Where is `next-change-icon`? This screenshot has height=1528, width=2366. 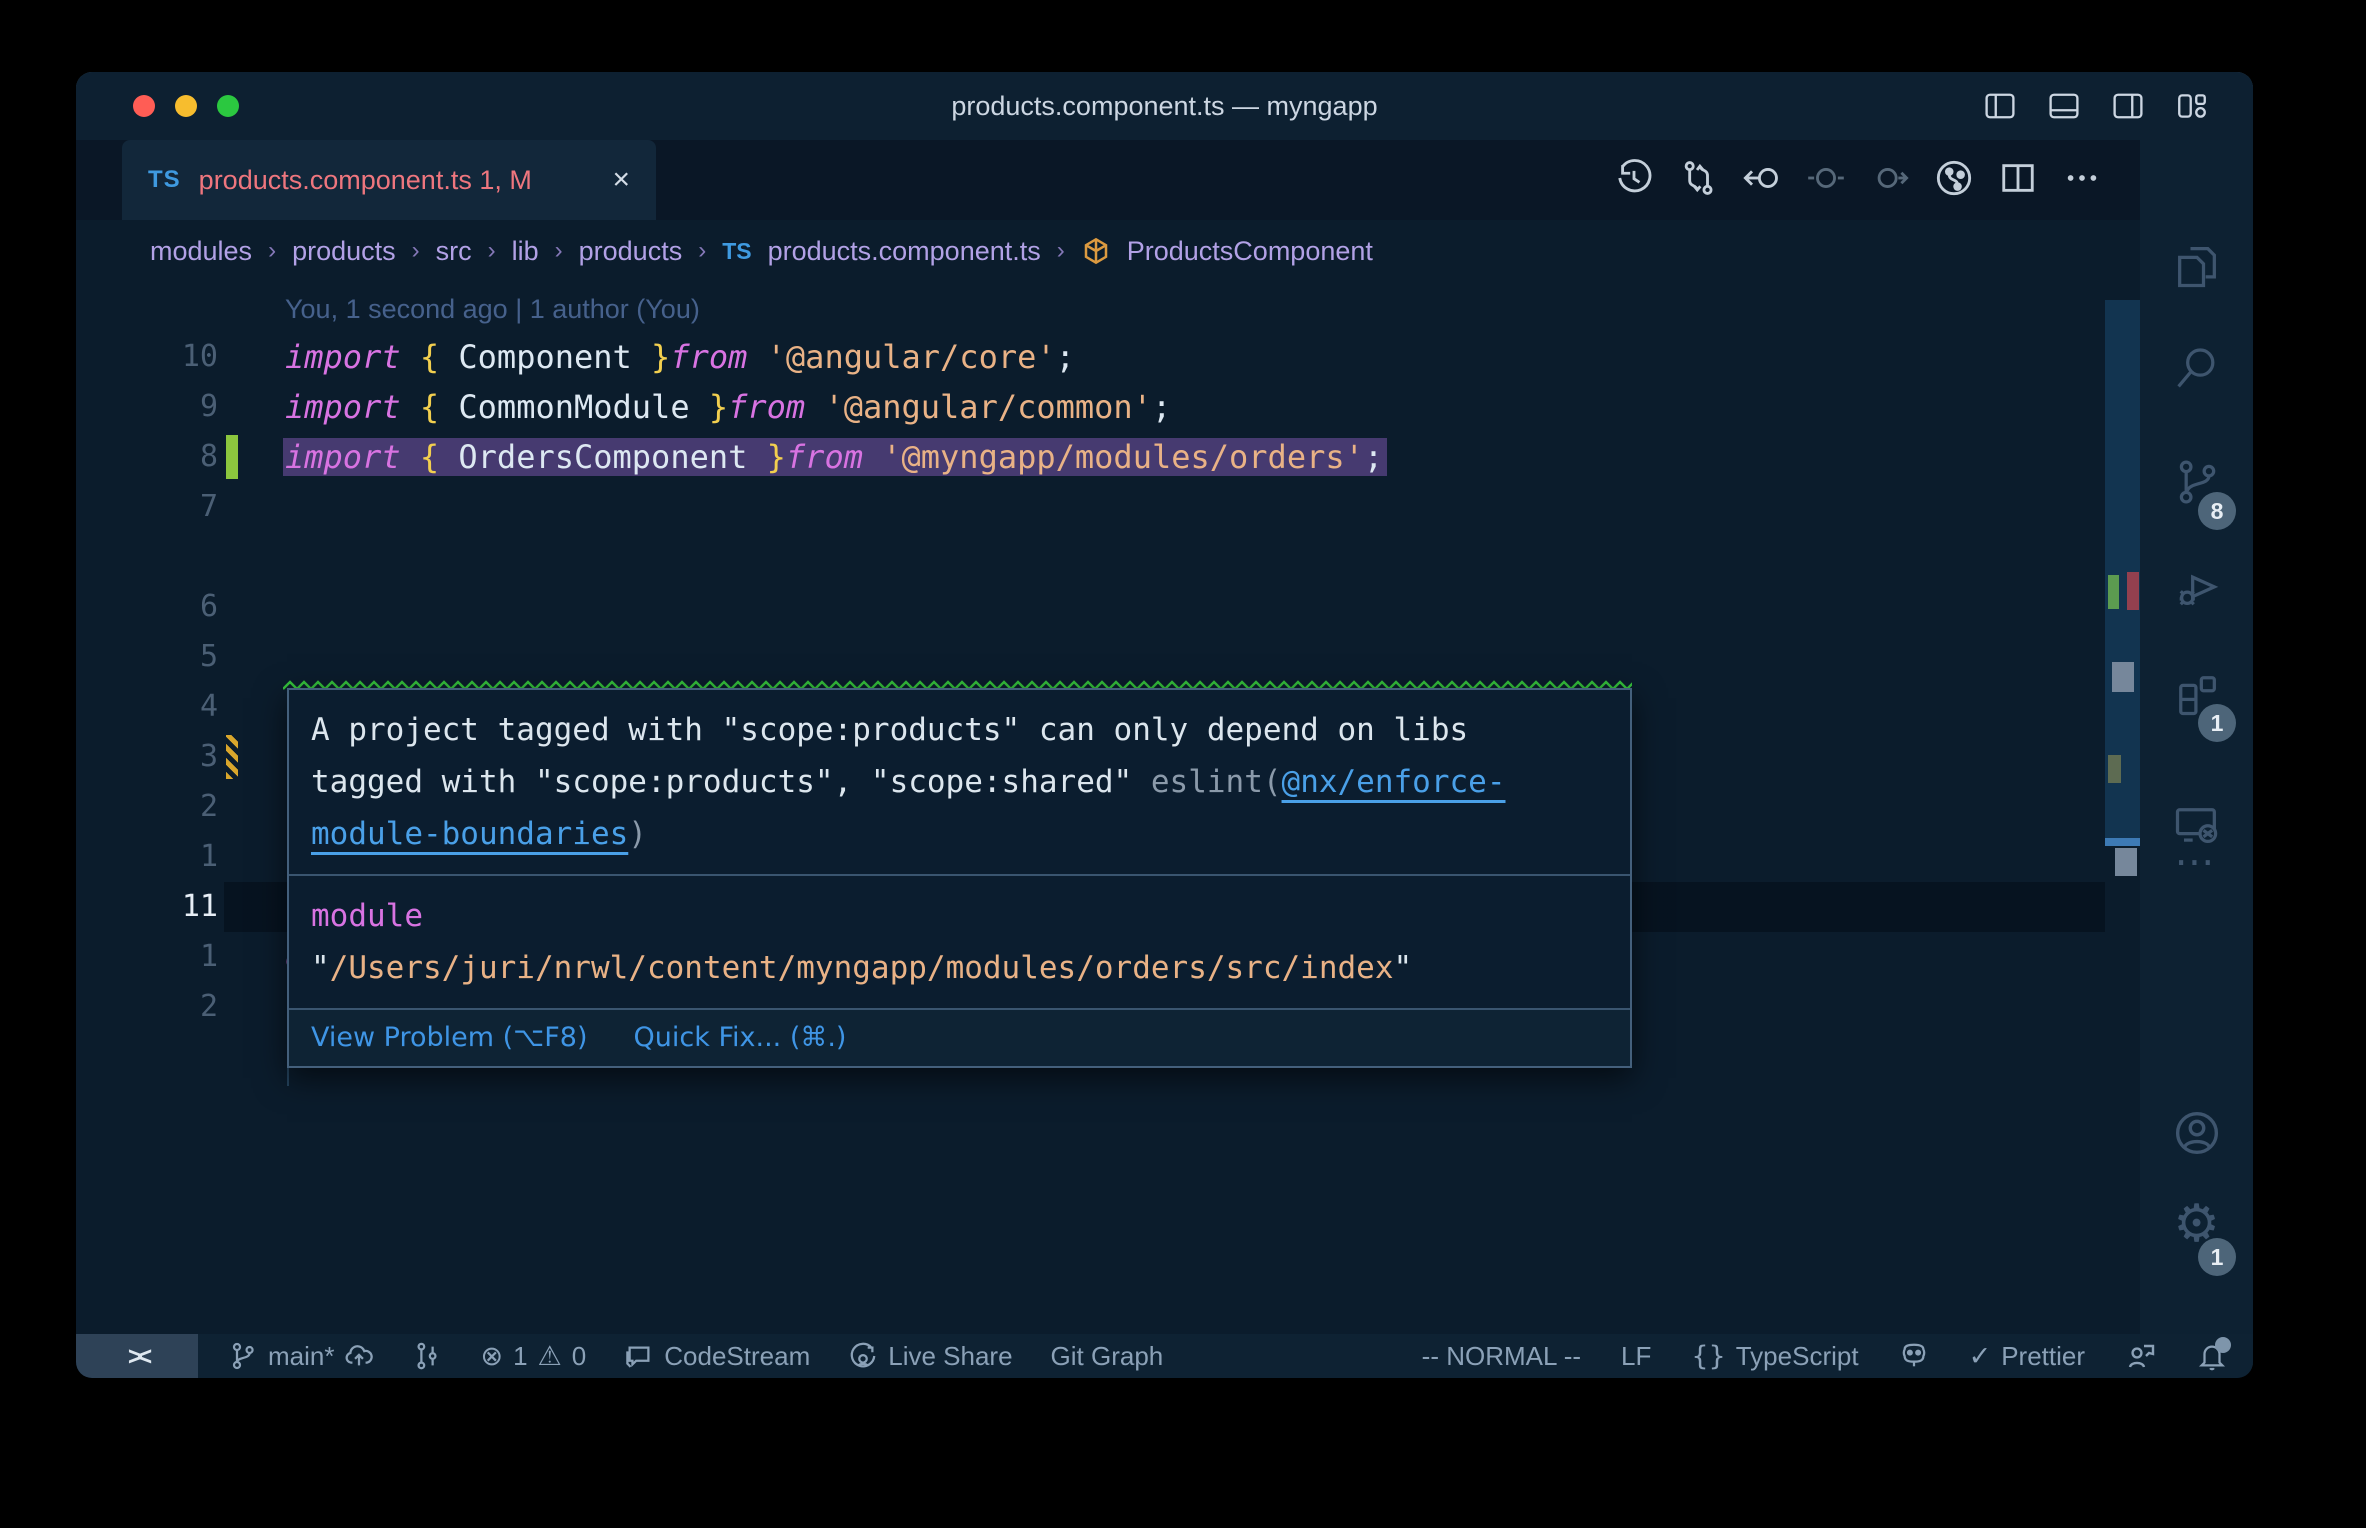 next-change-icon is located at coordinates (1890, 180).